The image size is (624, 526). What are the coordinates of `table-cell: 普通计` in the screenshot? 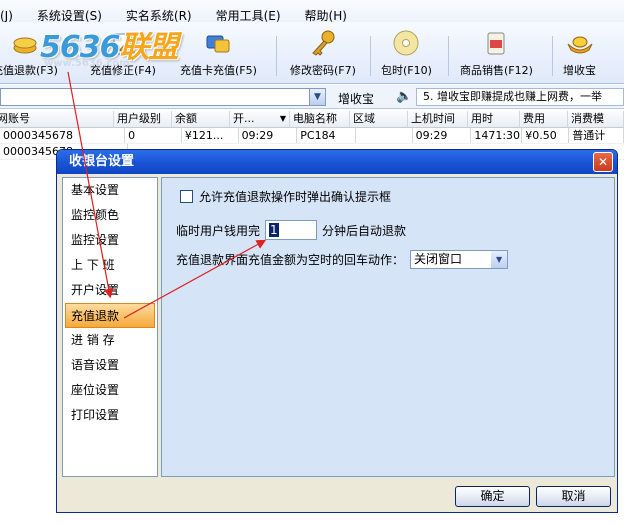 It's located at (596, 135).